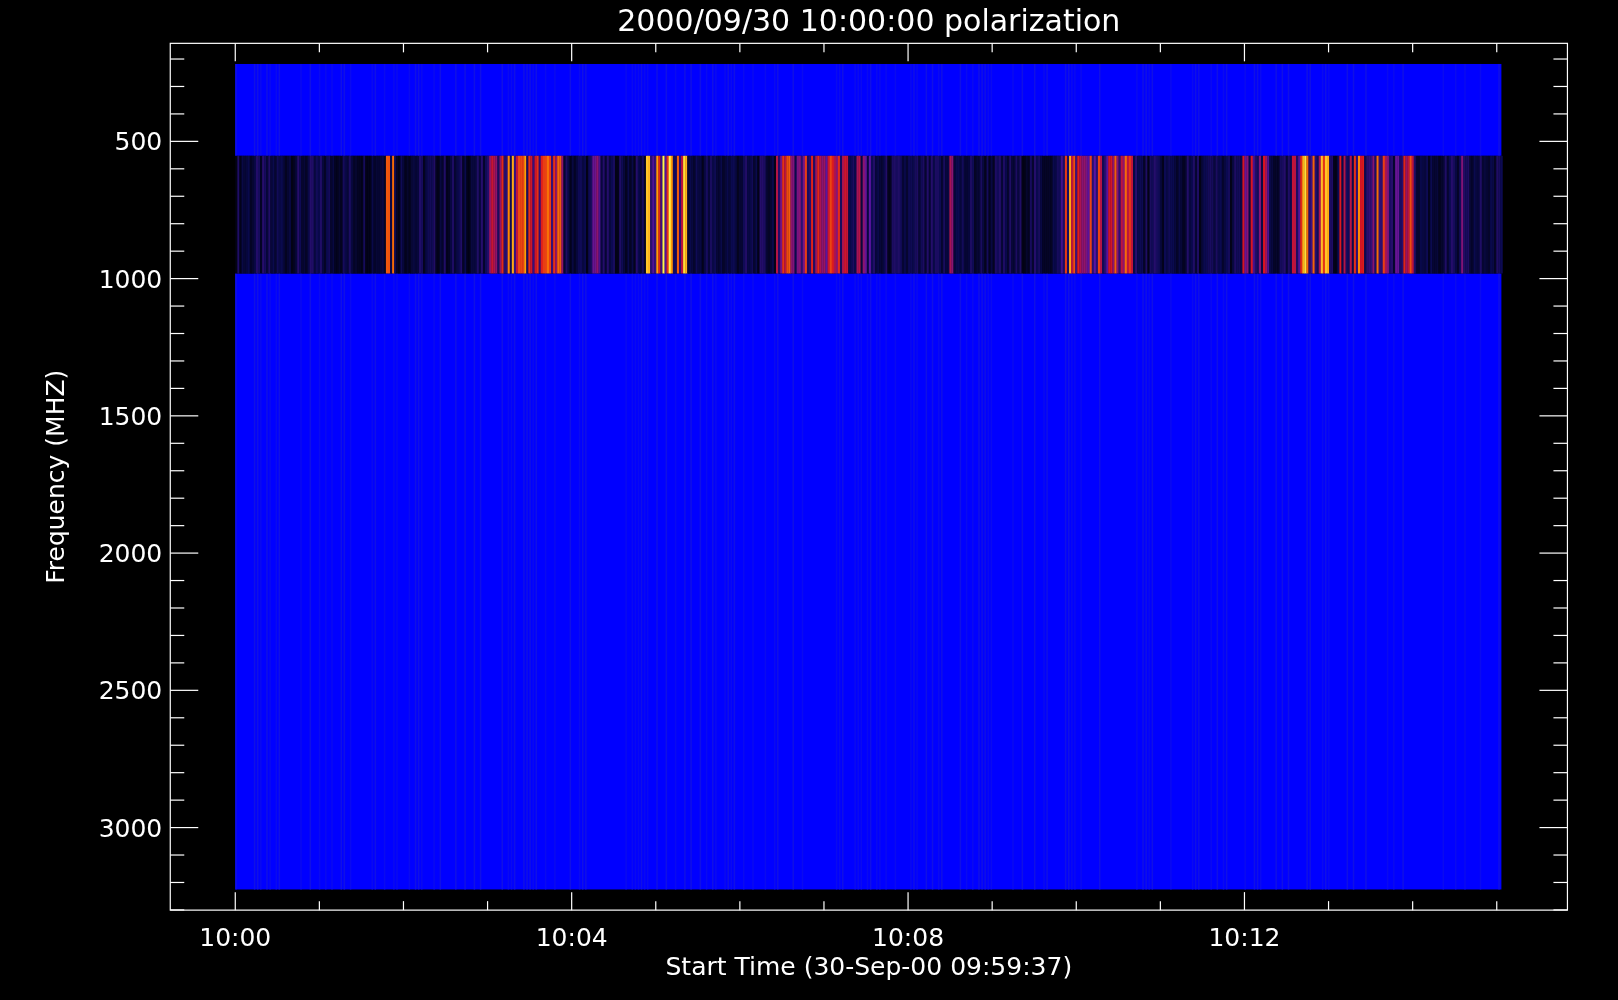  What do you see at coordinates (130, 279) in the screenshot?
I see `y-tick-label: 1000` at bounding box center [130, 279].